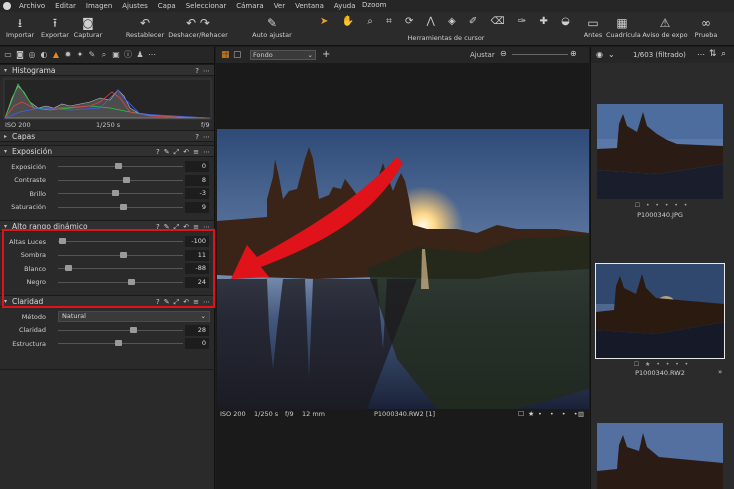 The width and height of the screenshot is (734, 489). What do you see at coordinates (140, 55) in the screenshot?
I see `style-tab-icon: ♟` at bounding box center [140, 55].